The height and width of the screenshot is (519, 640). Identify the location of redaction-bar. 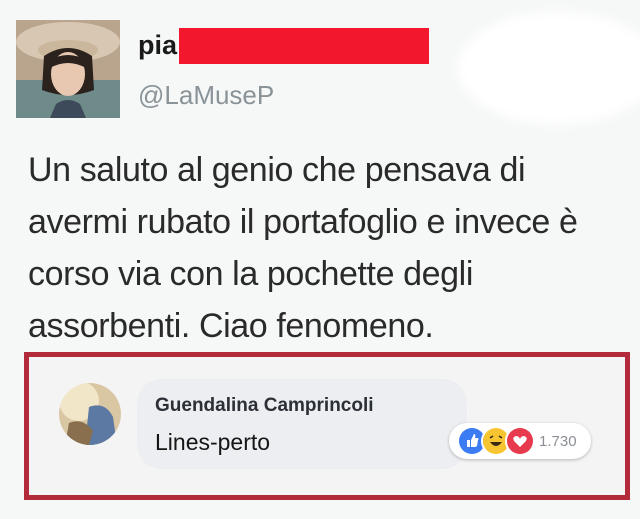
(304, 46).